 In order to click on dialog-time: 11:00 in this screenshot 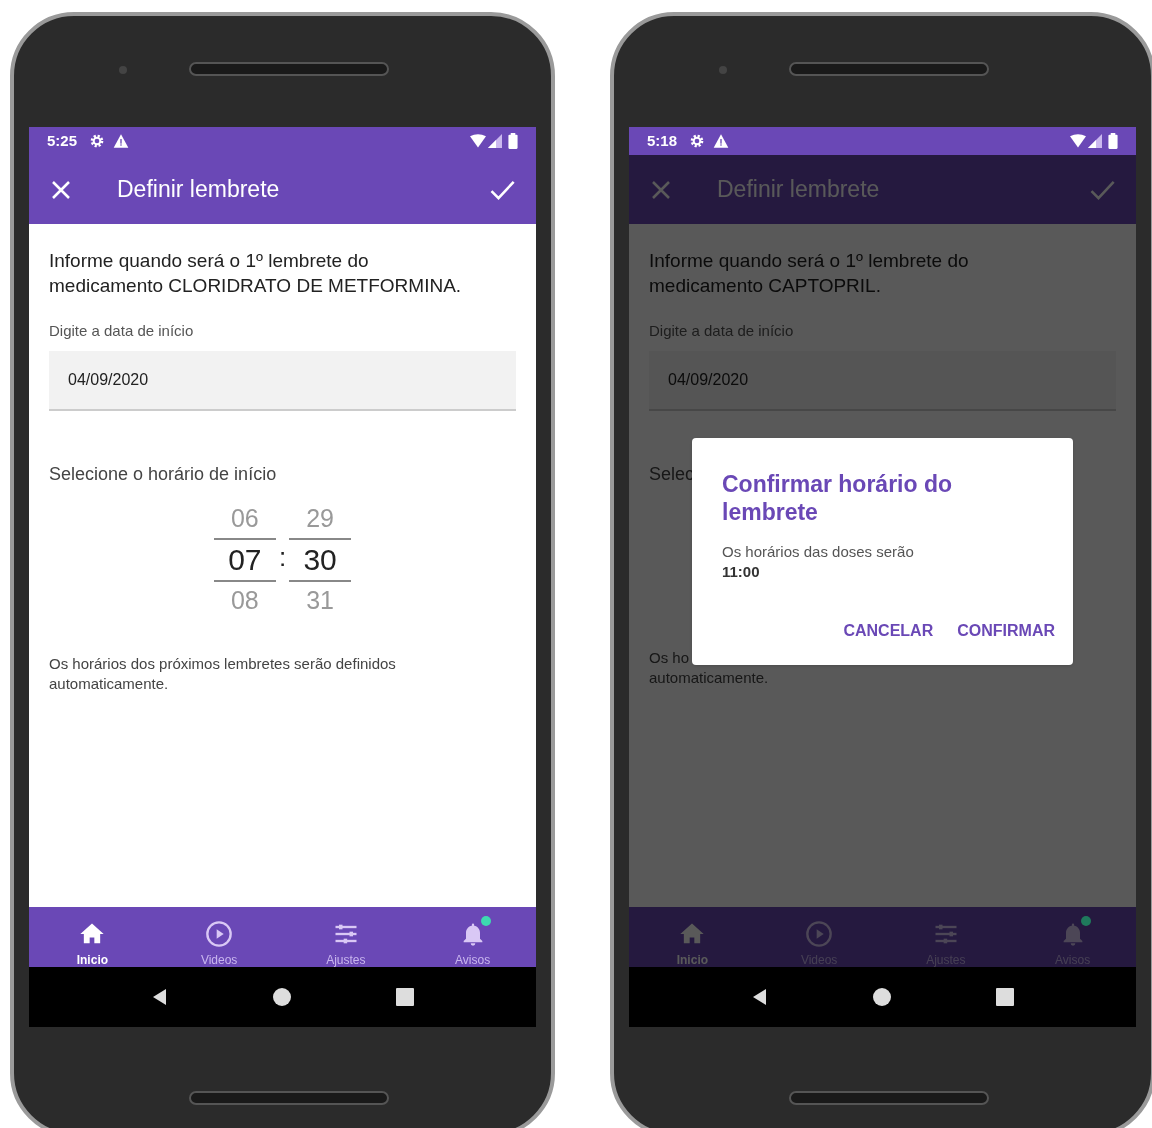, I will do `click(741, 572)`.